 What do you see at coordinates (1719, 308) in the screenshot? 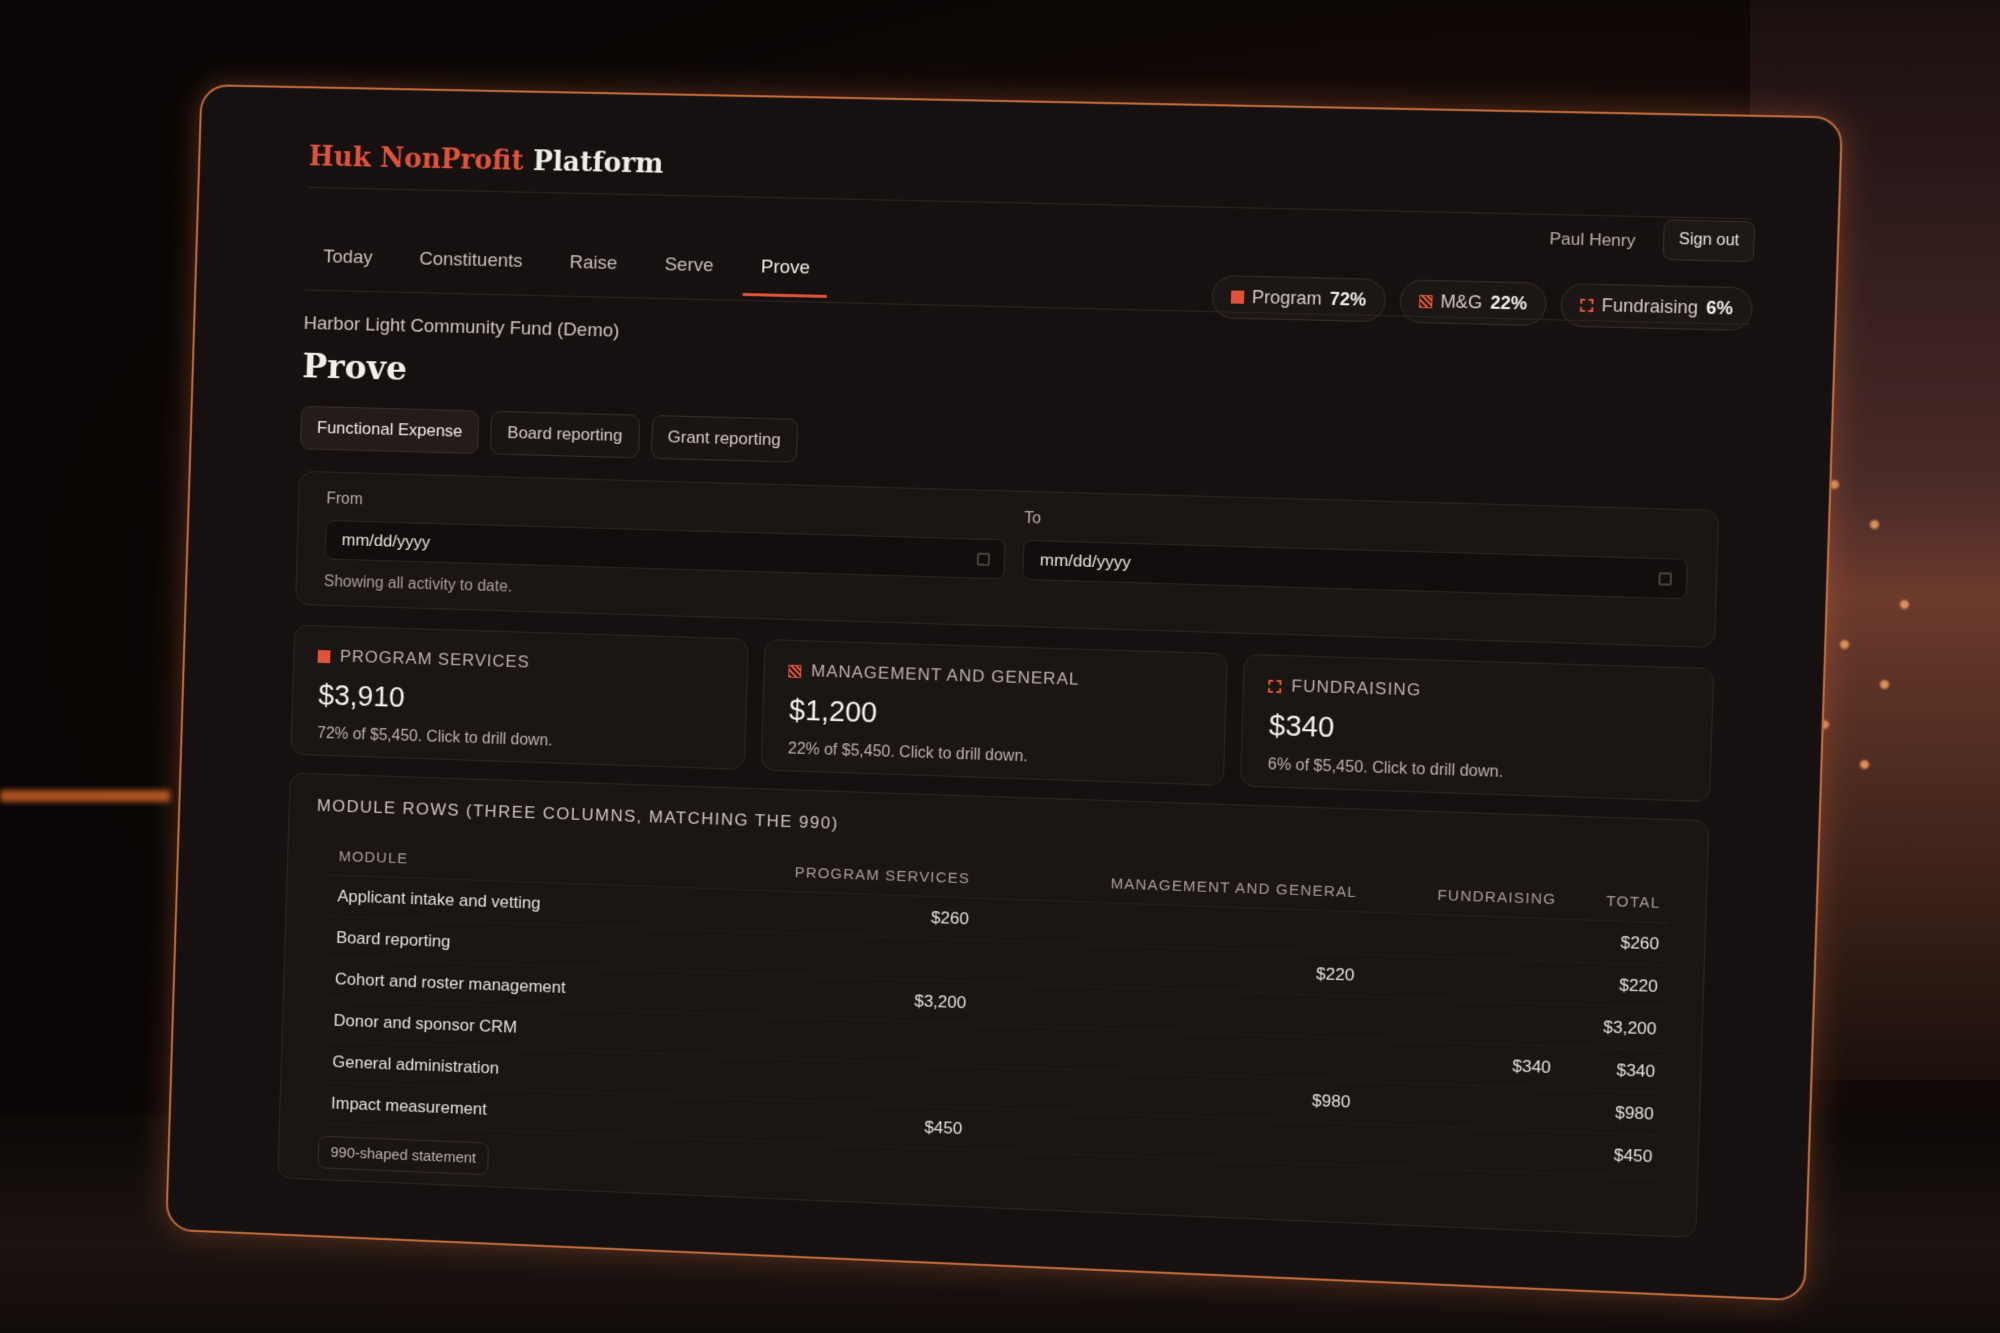
I see `pill-value: 6%` at bounding box center [1719, 308].